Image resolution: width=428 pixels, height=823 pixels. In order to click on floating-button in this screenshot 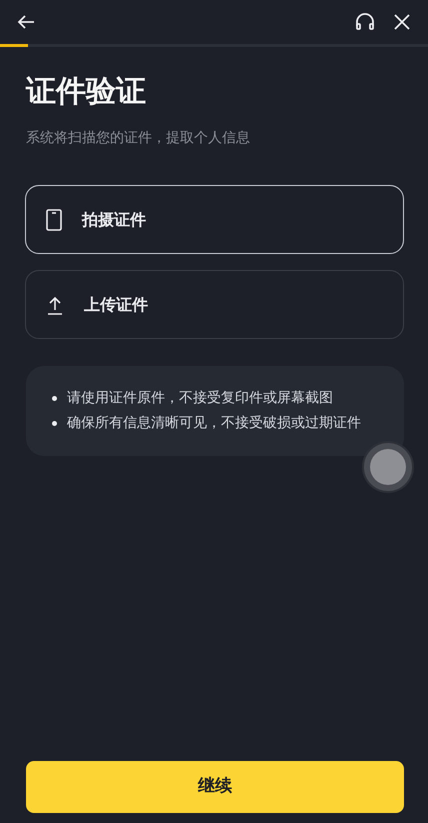, I will do `click(388, 467)`.